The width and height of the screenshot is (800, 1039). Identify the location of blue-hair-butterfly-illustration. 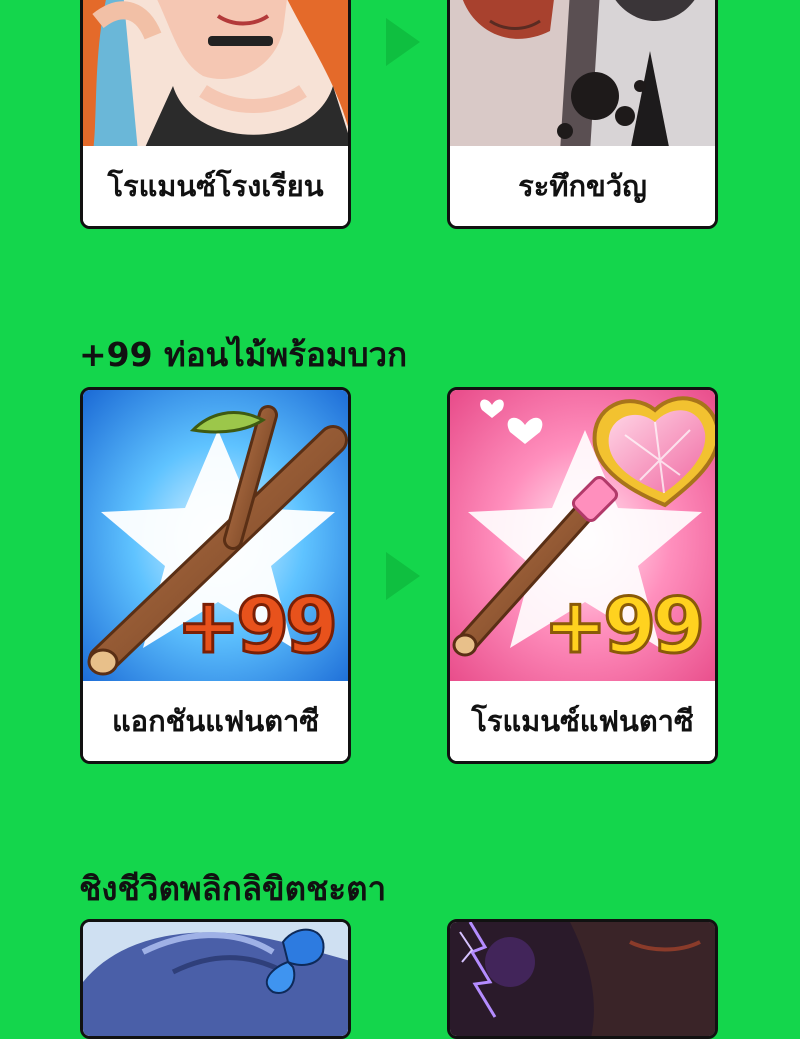
(215, 979).